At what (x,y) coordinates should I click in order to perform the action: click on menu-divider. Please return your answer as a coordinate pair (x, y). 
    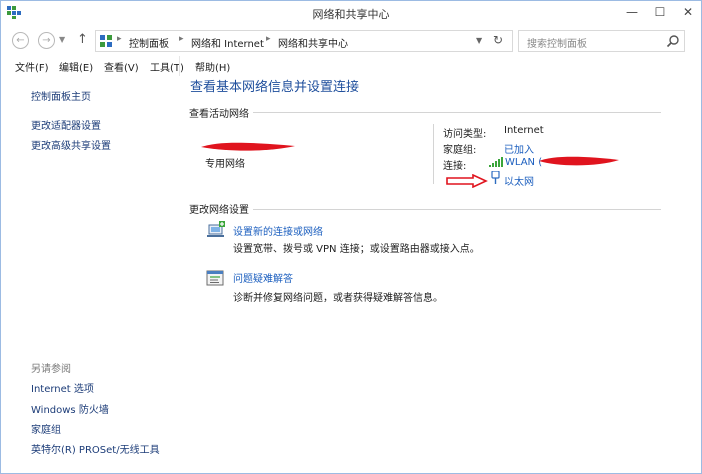
    Looking at the image, I should click on (179, 66).